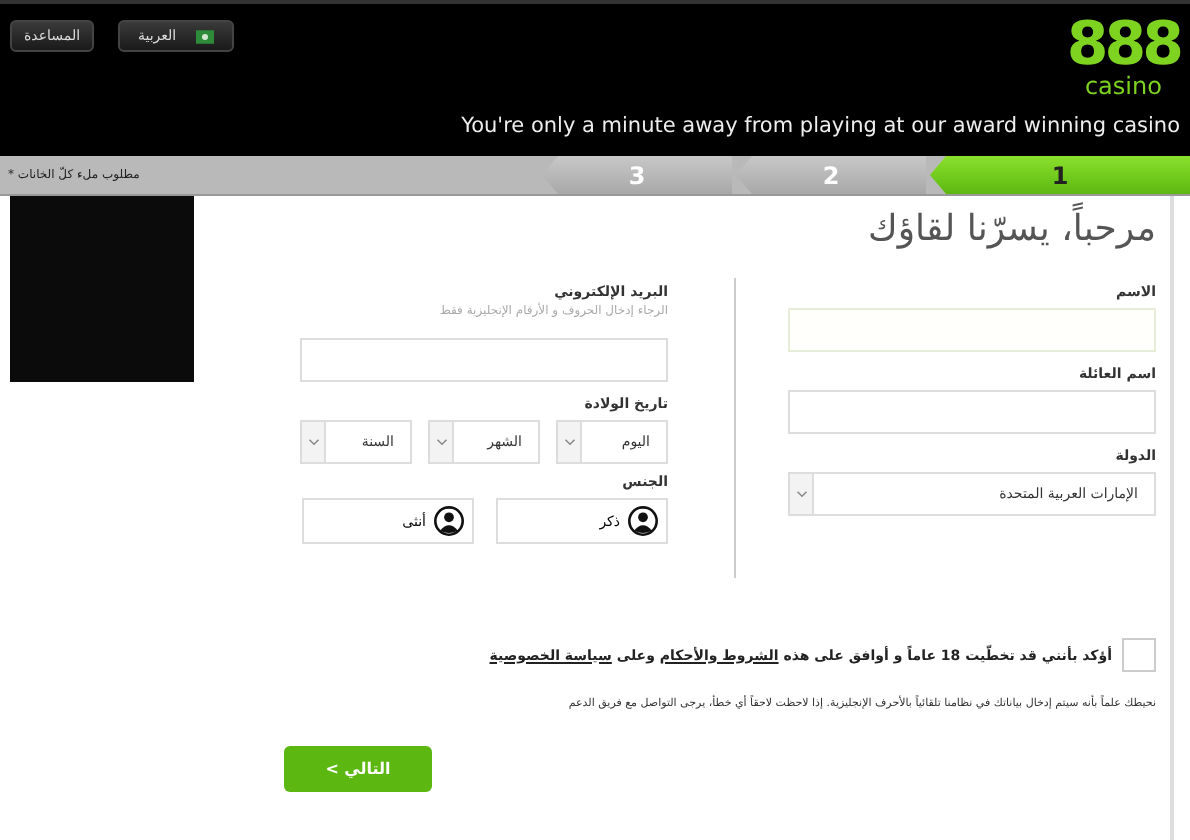  What do you see at coordinates (1123, 58) in the screenshot?
I see `logo: 888 casino` at bounding box center [1123, 58].